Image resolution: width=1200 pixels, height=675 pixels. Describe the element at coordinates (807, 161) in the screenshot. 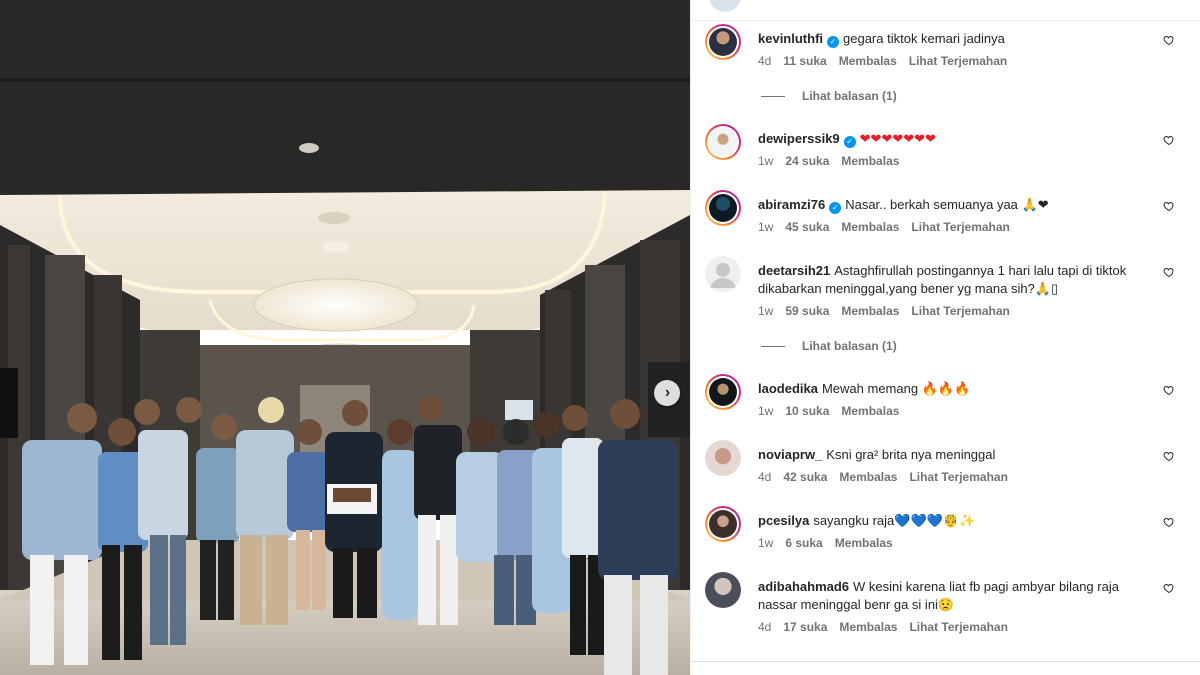

I see `comment-likes: 24 suka` at that location.